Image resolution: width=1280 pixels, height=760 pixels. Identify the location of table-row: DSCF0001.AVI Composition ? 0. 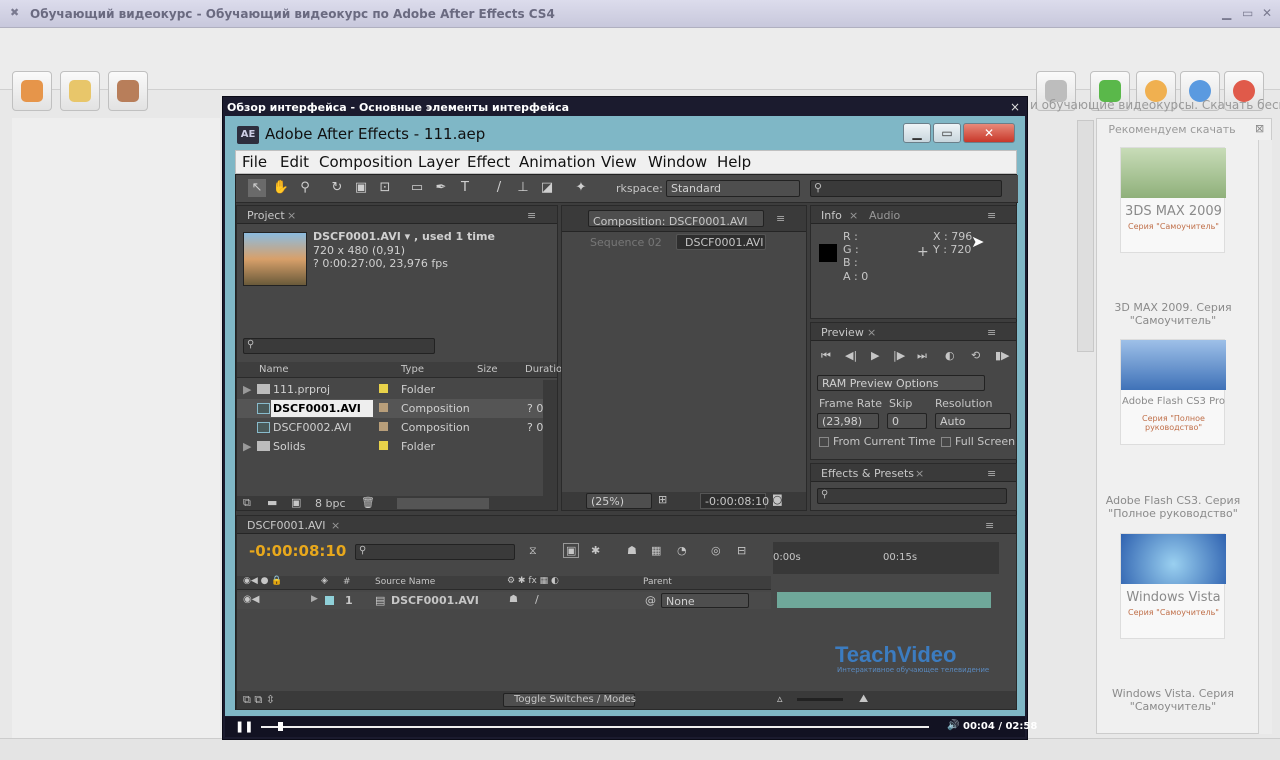
(390, 408).